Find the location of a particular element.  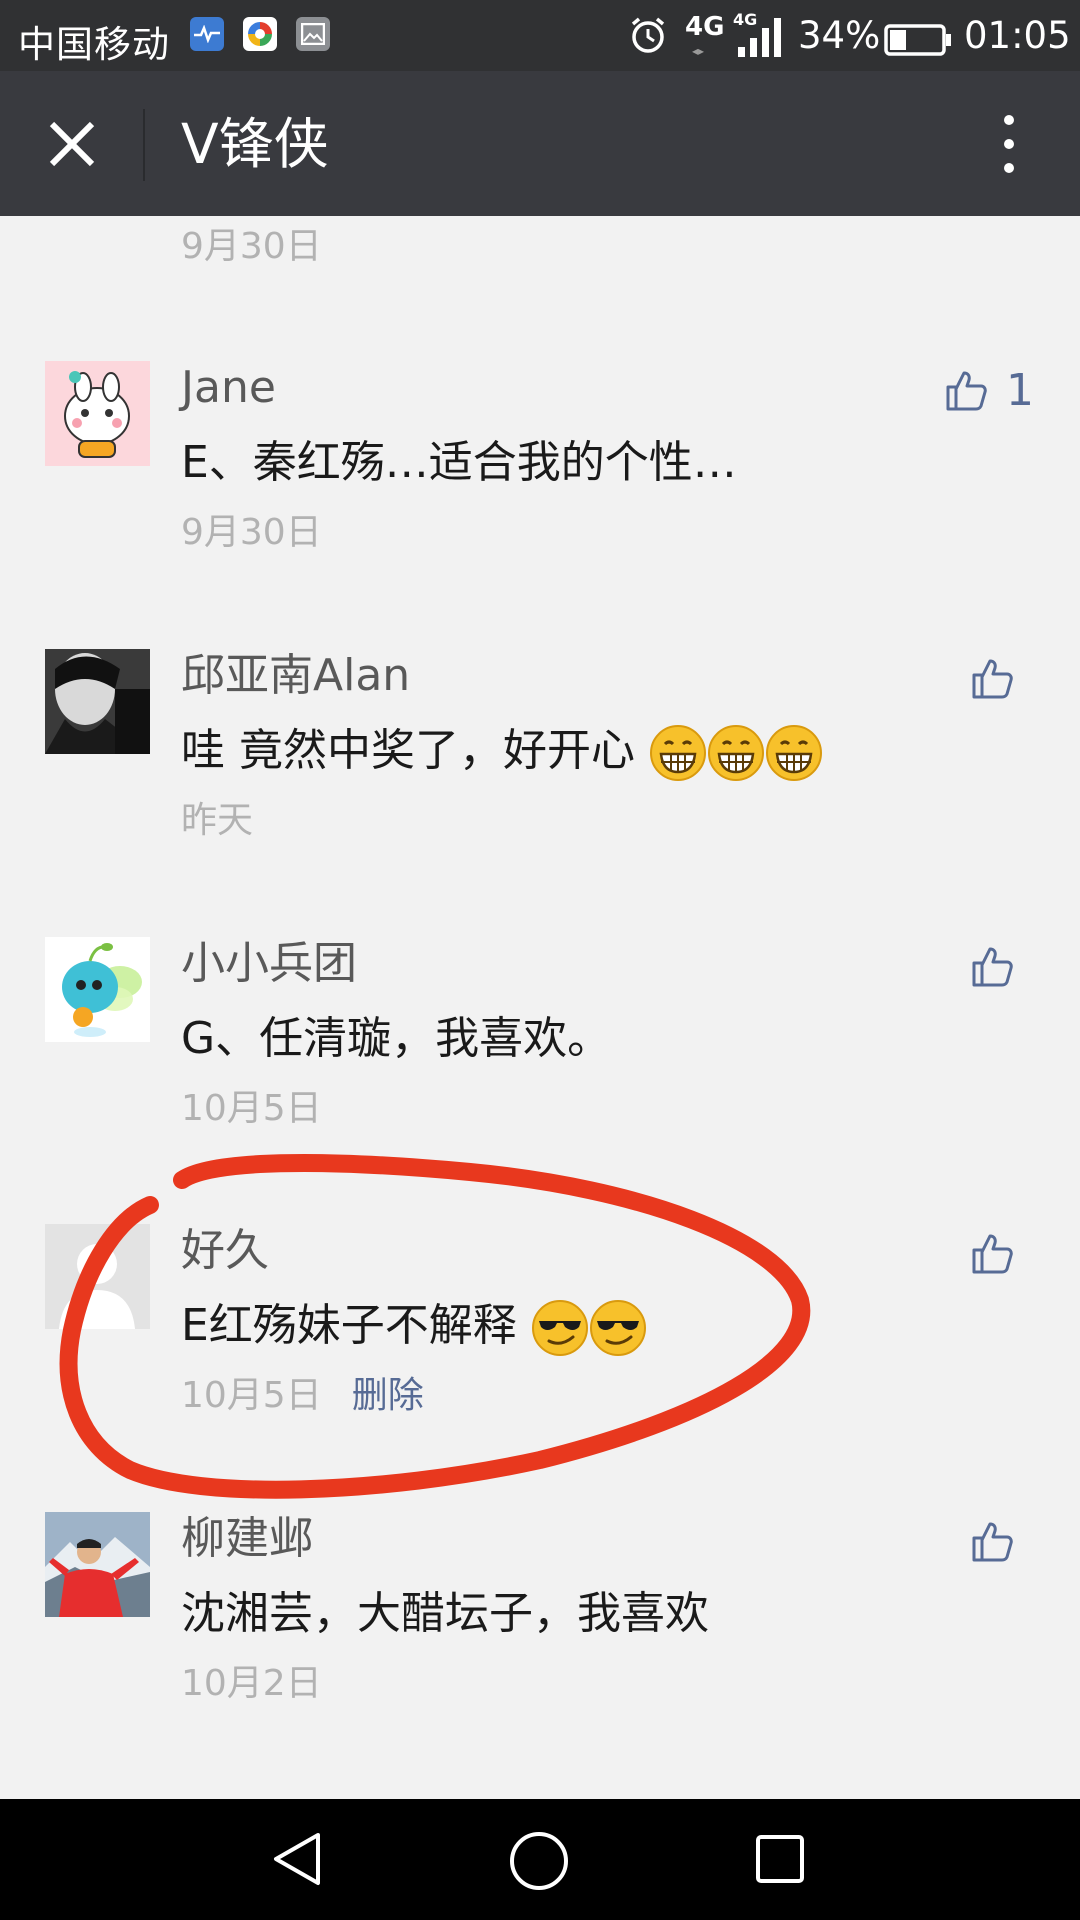

navigation-bar is located at coordinates (540, 1859).